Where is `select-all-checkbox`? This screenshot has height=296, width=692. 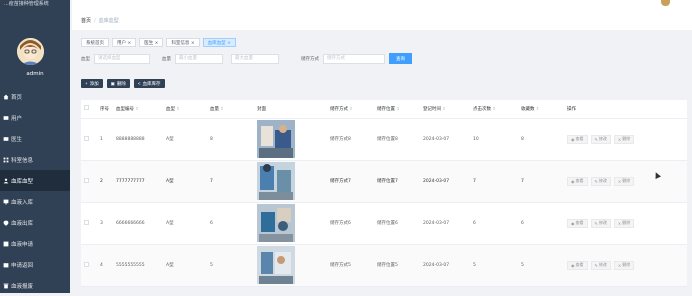 select-all-checkbox is located at coordinates (89, 109).